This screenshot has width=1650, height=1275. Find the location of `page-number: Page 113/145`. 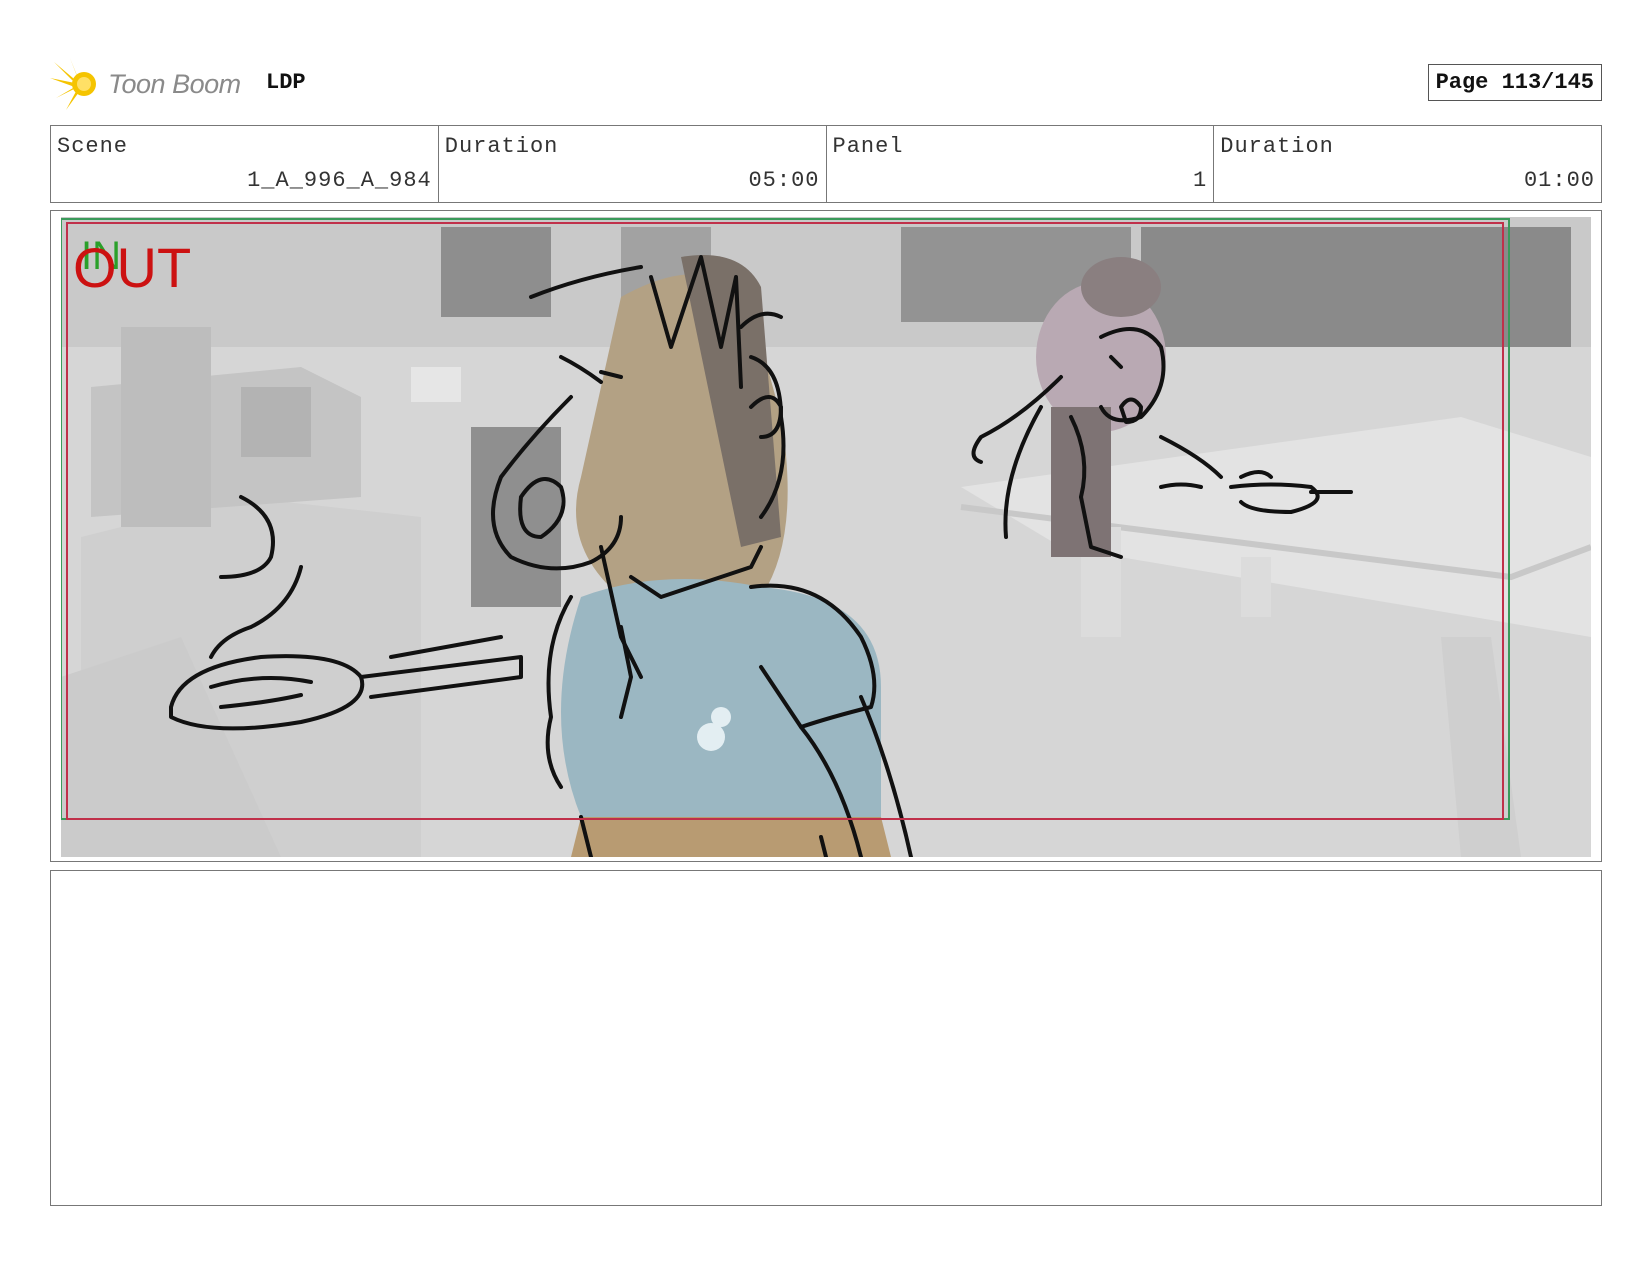

page-number: Page 113/145 is located at coordinates (1514, 82).